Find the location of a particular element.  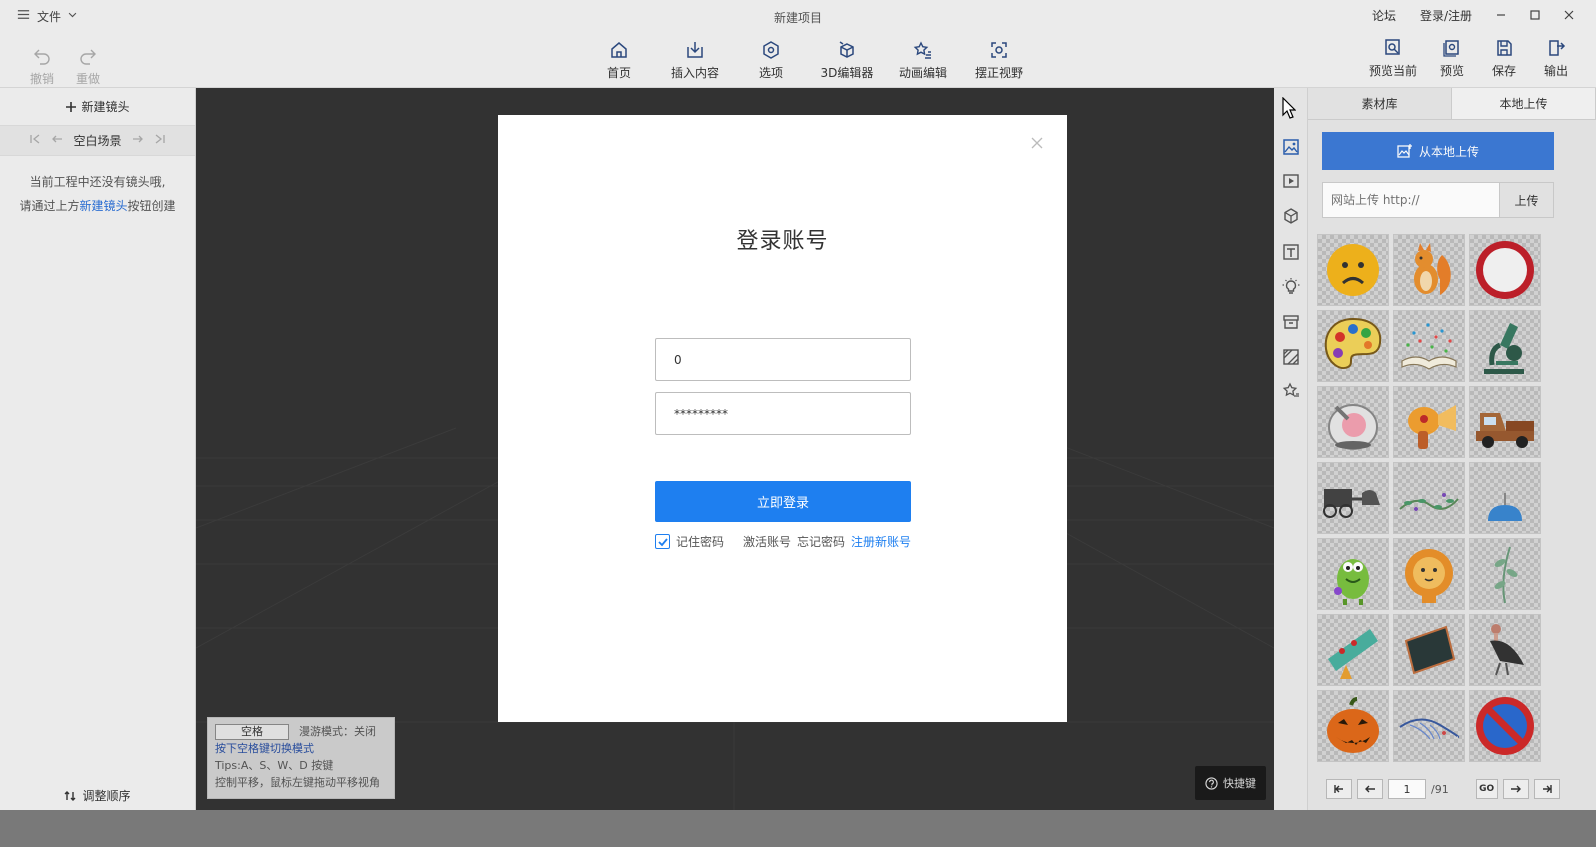

remember-password-checkbox: 记住密码 is located at coordinates (689, 541).